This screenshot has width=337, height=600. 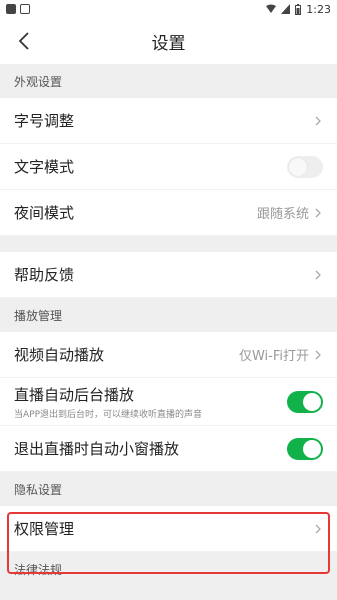 I want to click on night-mode-right: 跟随系统, so click(x=290, y=212).